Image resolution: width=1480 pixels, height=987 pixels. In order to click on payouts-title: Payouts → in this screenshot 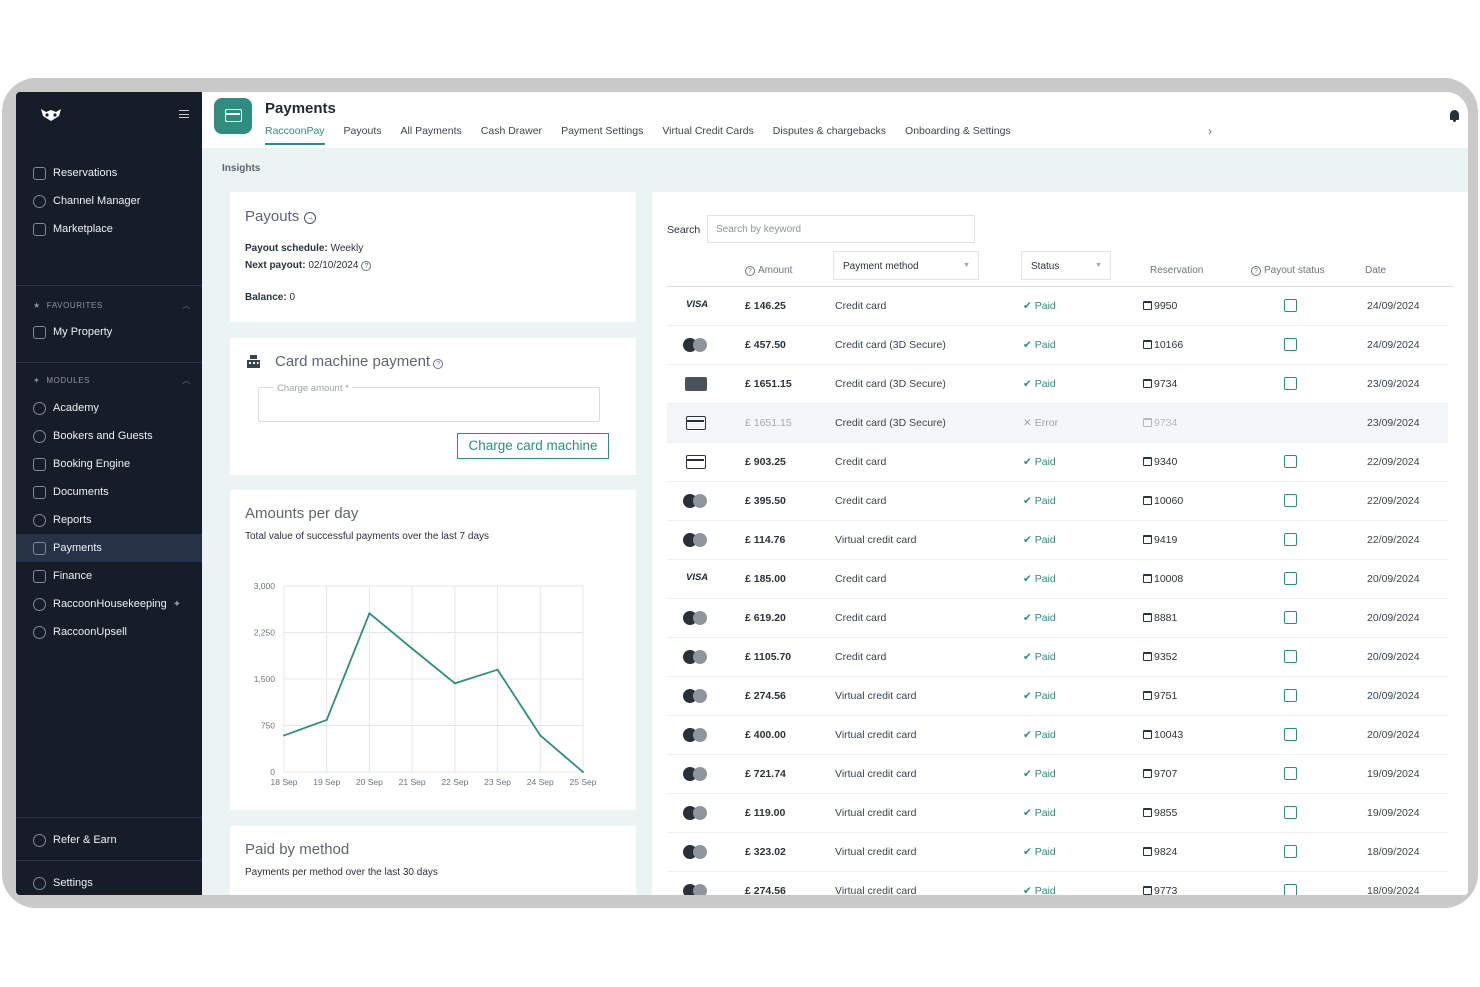, I will do `click(281, 216)`.